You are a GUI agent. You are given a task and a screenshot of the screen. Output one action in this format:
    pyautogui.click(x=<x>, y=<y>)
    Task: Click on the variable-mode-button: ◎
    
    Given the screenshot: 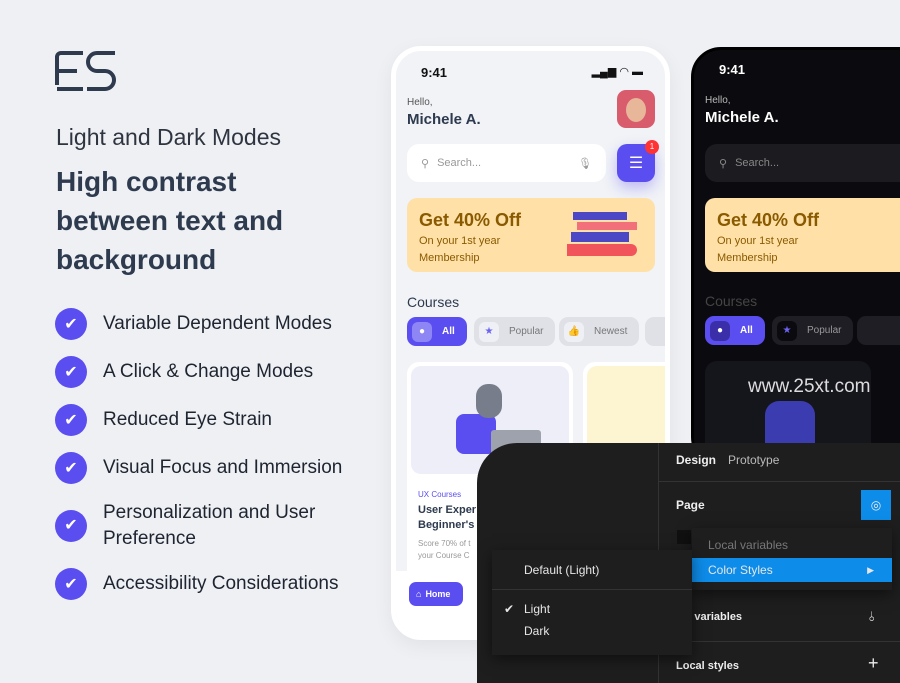 What is the action you would take?
    pyautogui.click(x=876, y=505)
    